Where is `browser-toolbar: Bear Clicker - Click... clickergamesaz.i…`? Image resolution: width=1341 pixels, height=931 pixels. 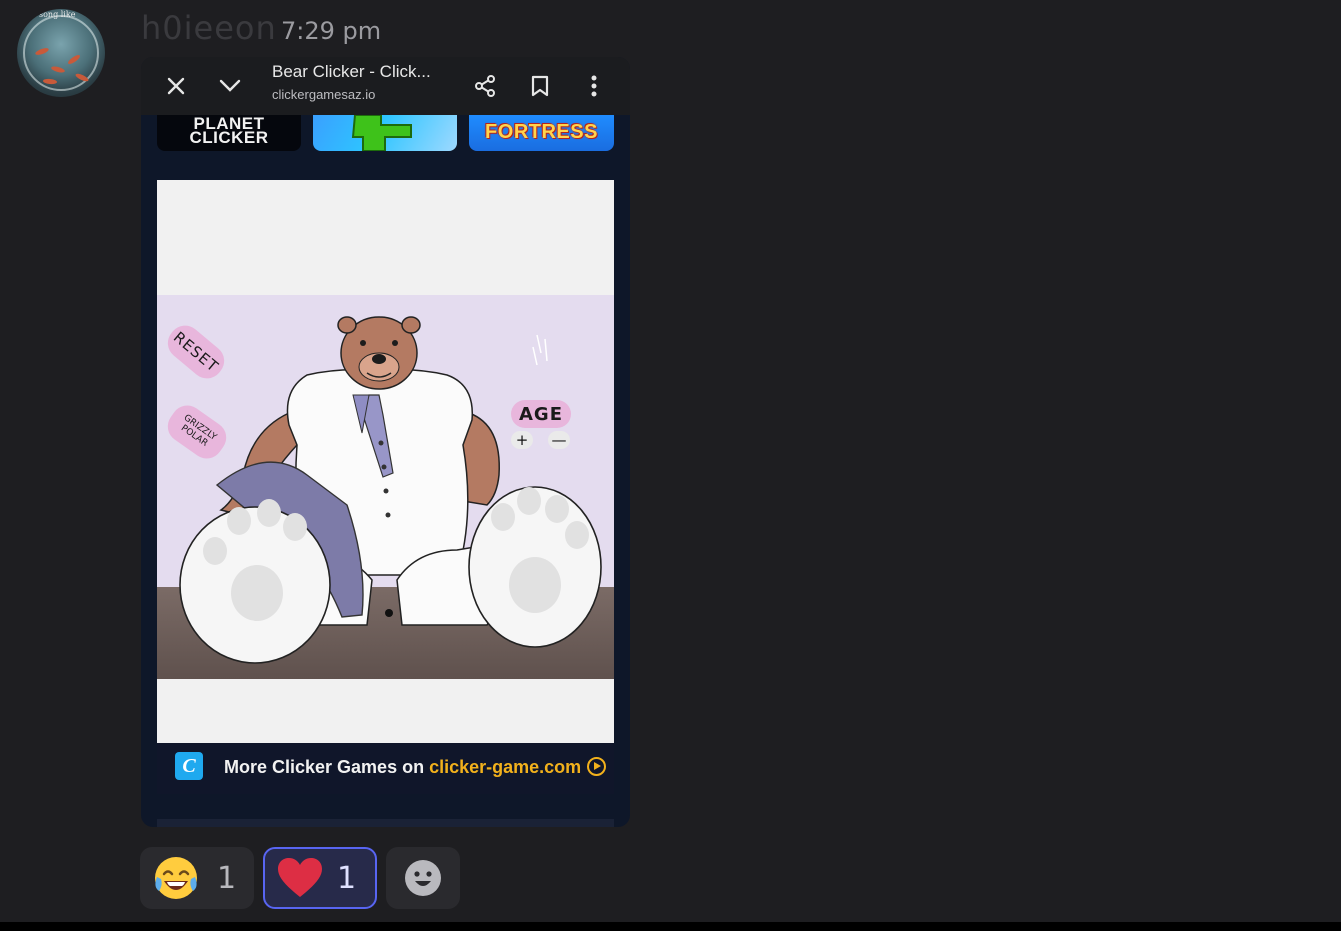
browser-toolbar: Bear Clicker - Click... clickergamesaz.i… is located at coordinates (385, 86).